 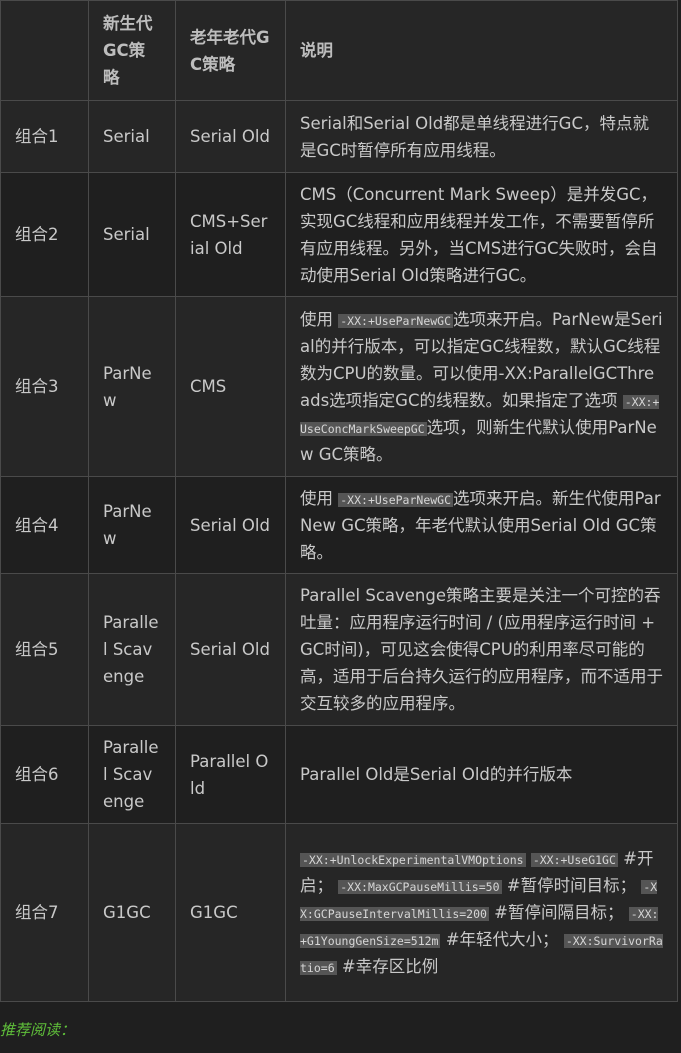 What do you see at coordinates (44, 912) in the screenshot?
I see `combo-cell: 组合7` at bounding box center [44, 912].